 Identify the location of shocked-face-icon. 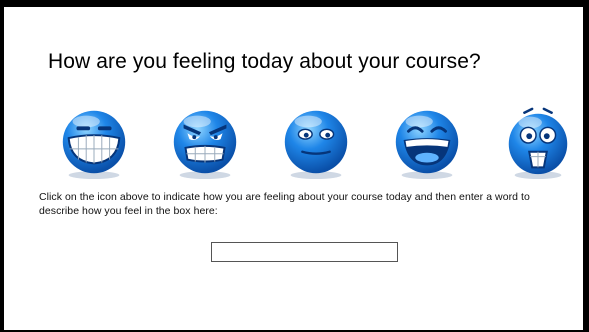
(539, 143).